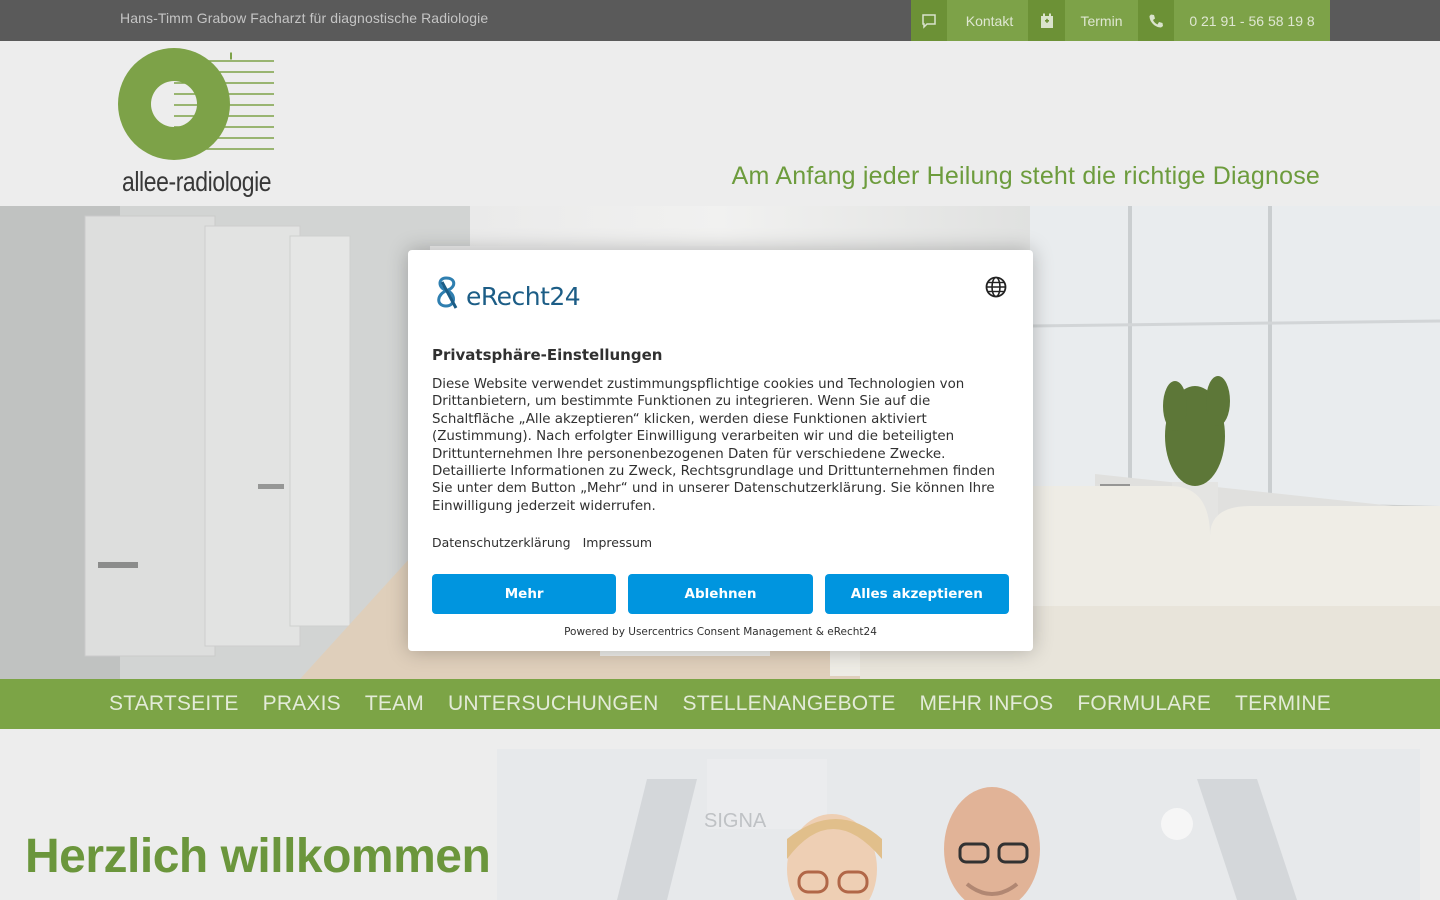  Describe the element at coordinates (547, 355) in the screenshot. I see `consent-title: Privatsphäre-Einstellungen` at that location.